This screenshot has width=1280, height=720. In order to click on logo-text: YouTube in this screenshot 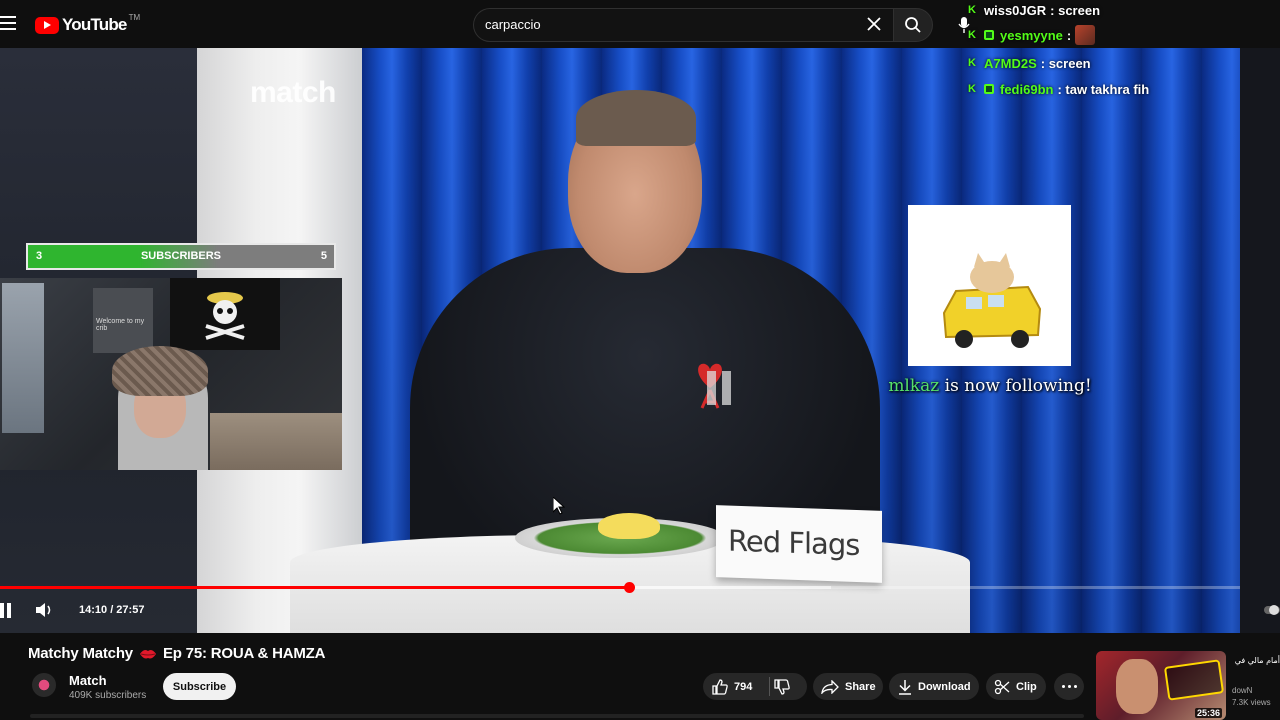, I will do `click(94, 24)`.